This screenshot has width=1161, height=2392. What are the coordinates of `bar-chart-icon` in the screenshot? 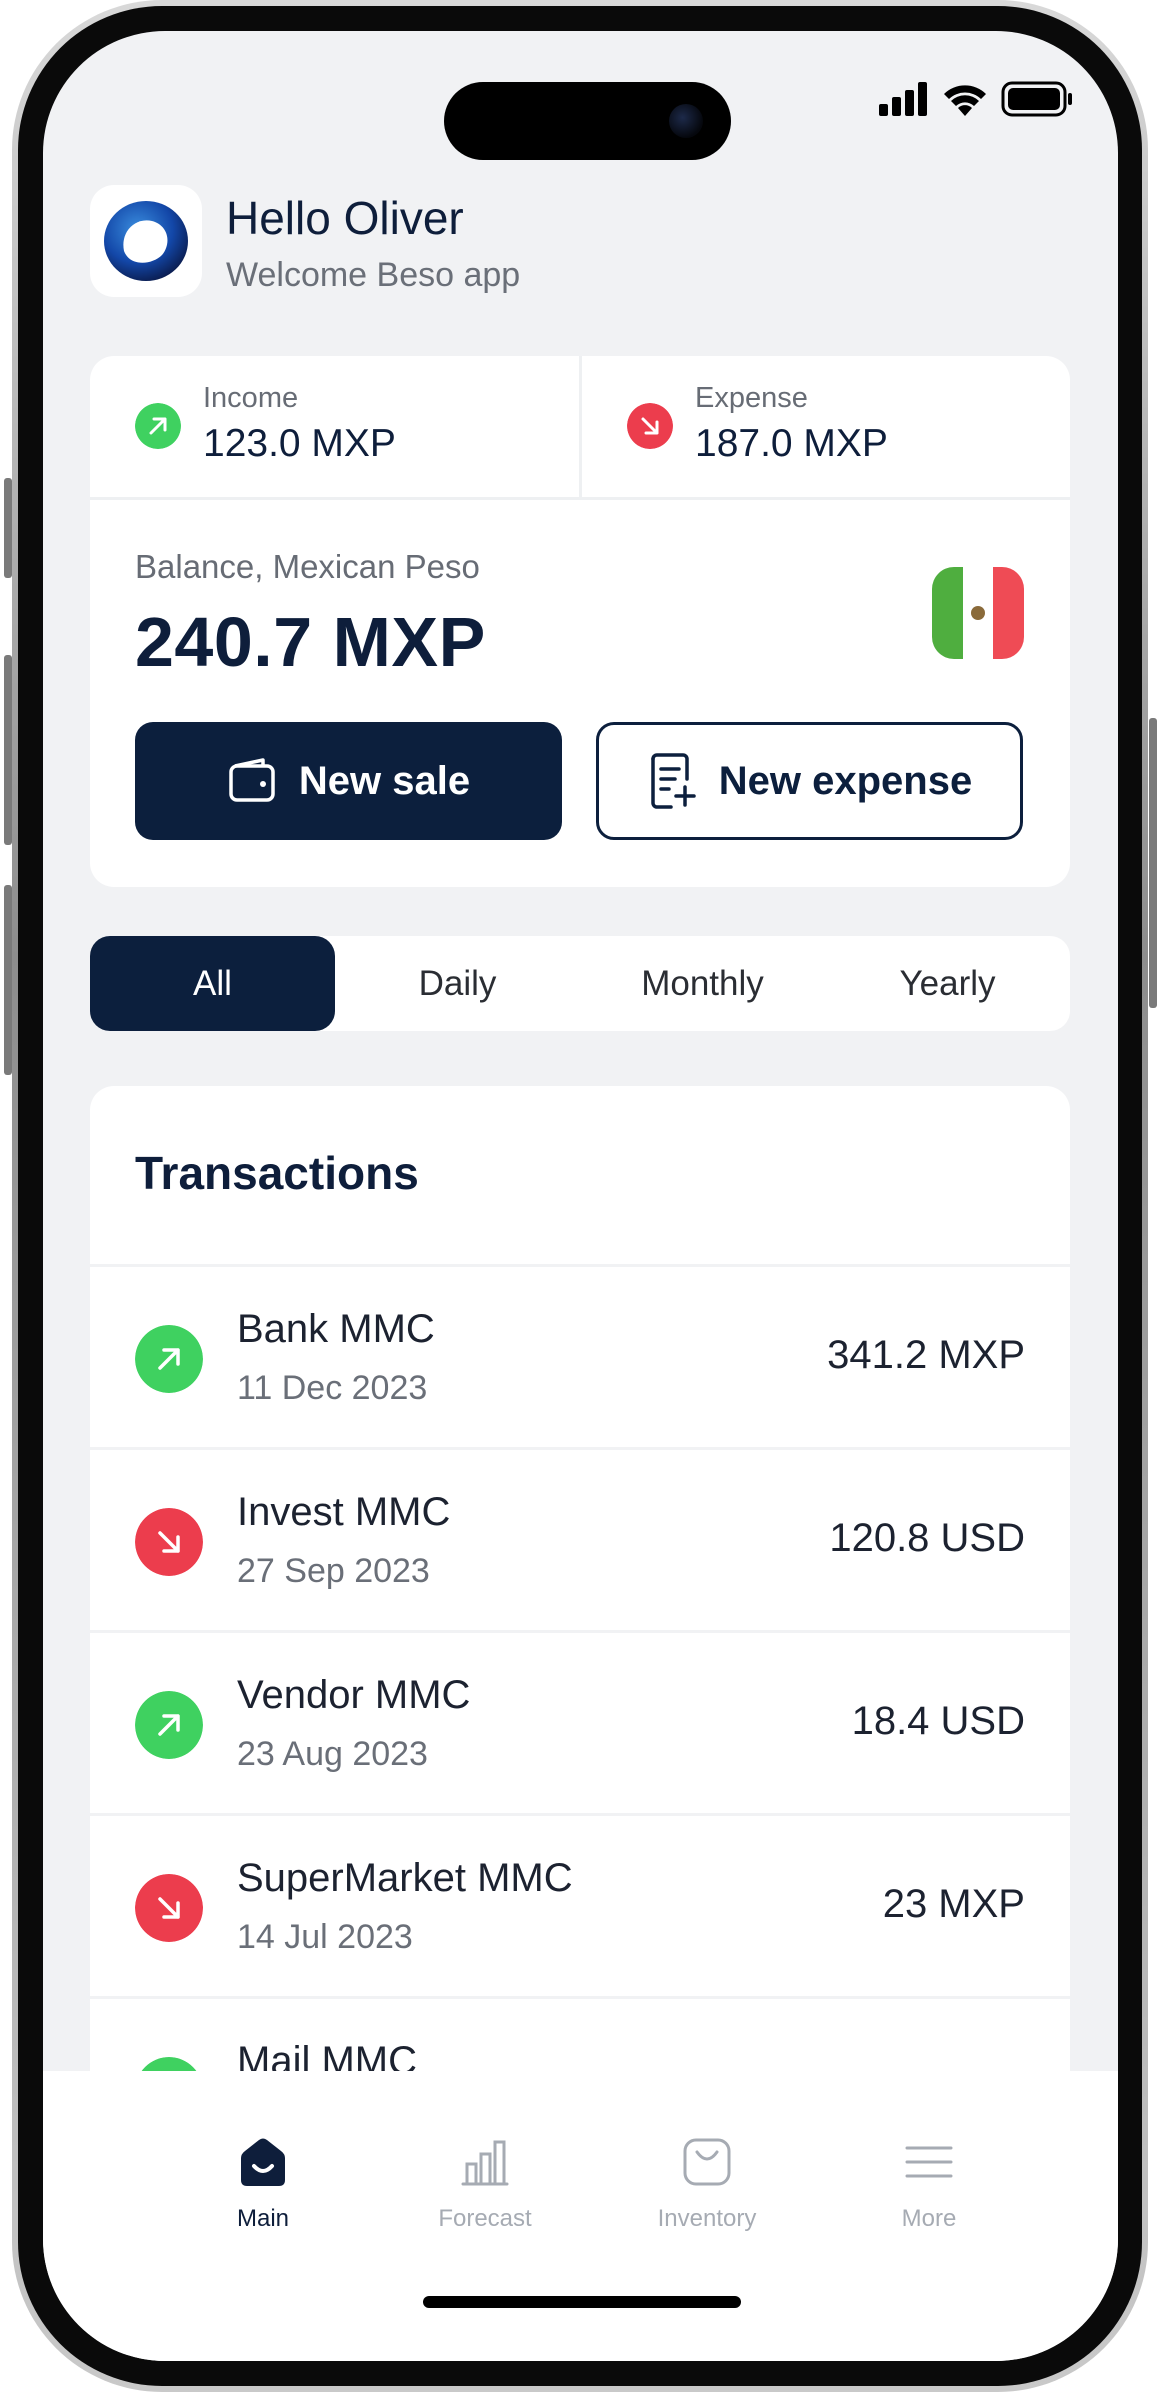 It's located at (485, 2163).